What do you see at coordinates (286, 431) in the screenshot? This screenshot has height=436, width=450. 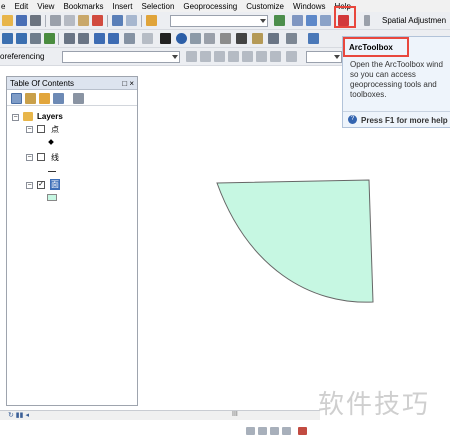 I see `pan-layout-icon` at bounding box center [286, 431].